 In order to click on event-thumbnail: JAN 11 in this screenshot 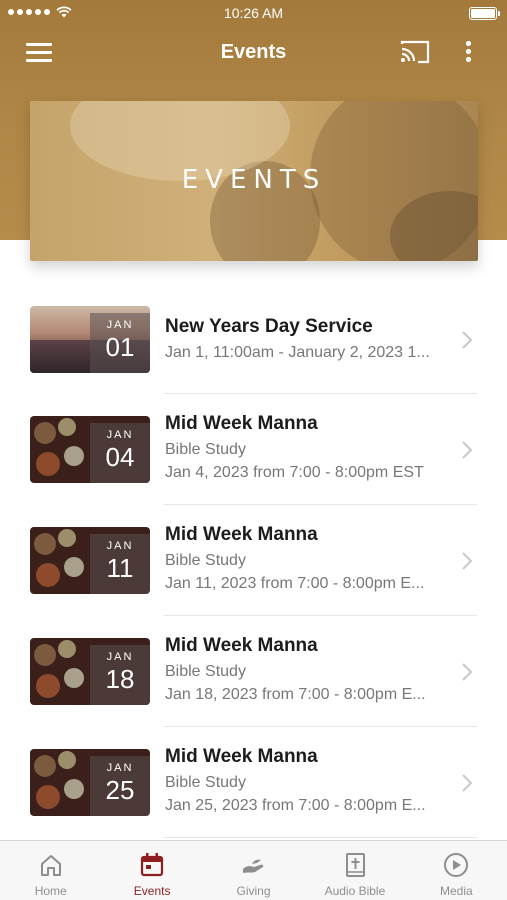, I will do `click(90, 560)`.